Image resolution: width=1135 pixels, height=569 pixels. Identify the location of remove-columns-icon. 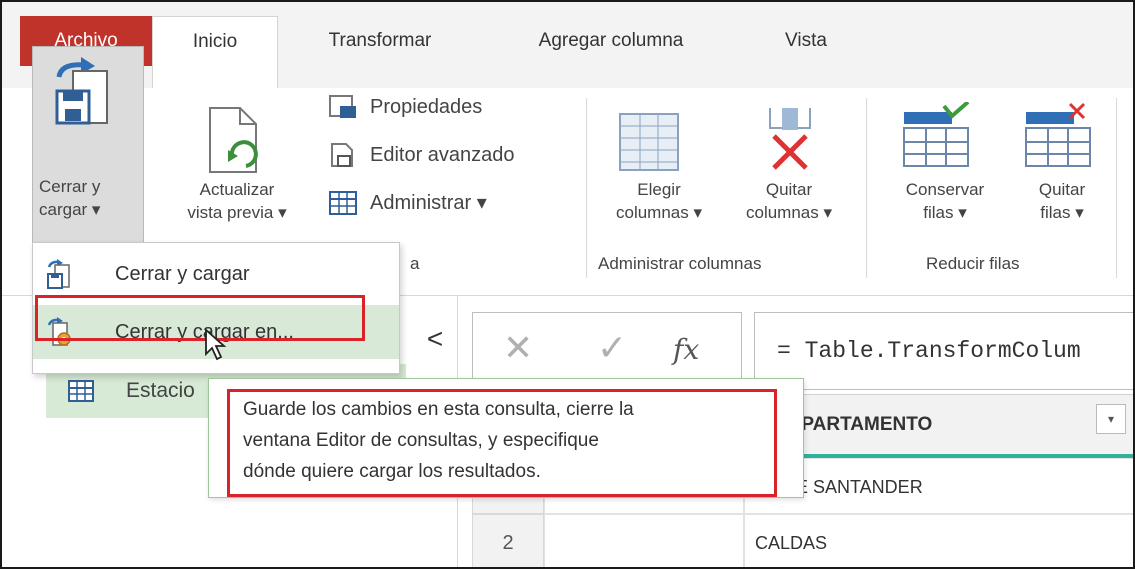
(790, 139).